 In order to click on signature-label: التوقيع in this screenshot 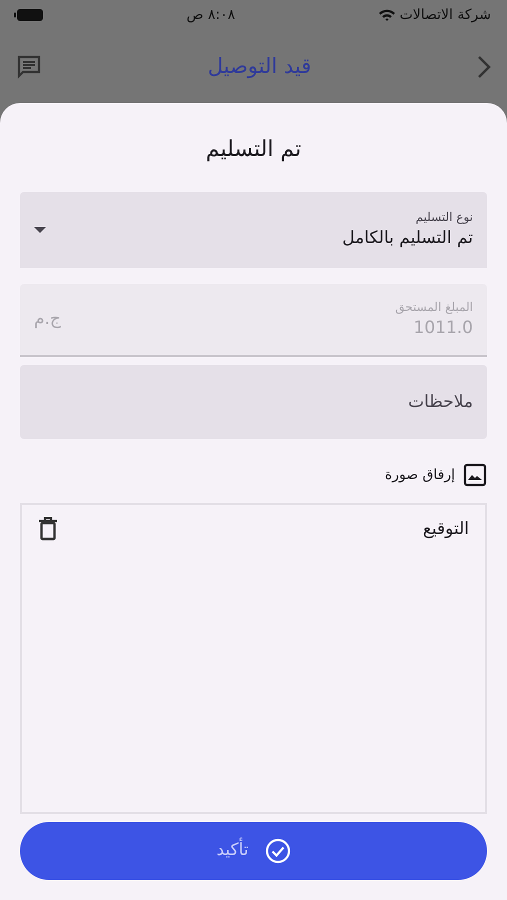, I will do `click(445, 529)`.